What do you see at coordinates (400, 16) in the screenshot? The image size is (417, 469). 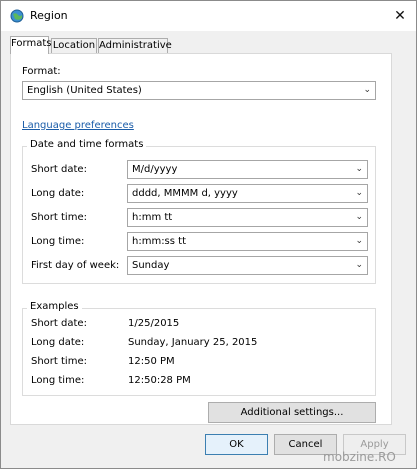 I see `close-icon: ✕` at bounding box center [400, 16].